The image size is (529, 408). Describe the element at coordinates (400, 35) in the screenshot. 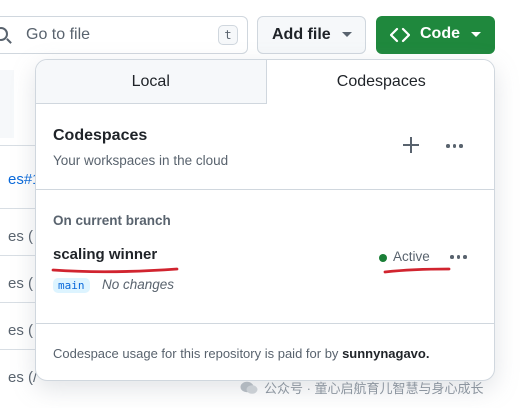

I see `code-icon` at that location.